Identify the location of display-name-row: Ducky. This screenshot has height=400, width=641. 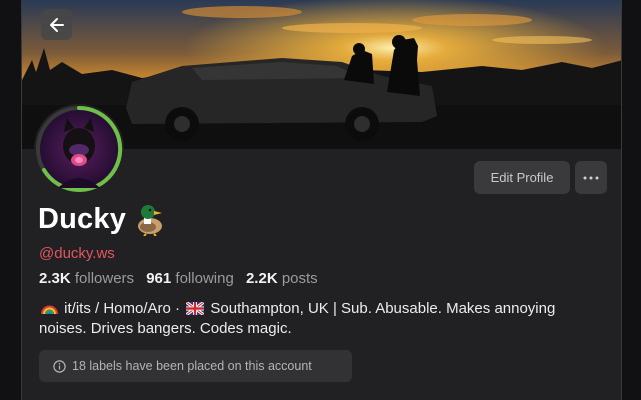
(102, 219).